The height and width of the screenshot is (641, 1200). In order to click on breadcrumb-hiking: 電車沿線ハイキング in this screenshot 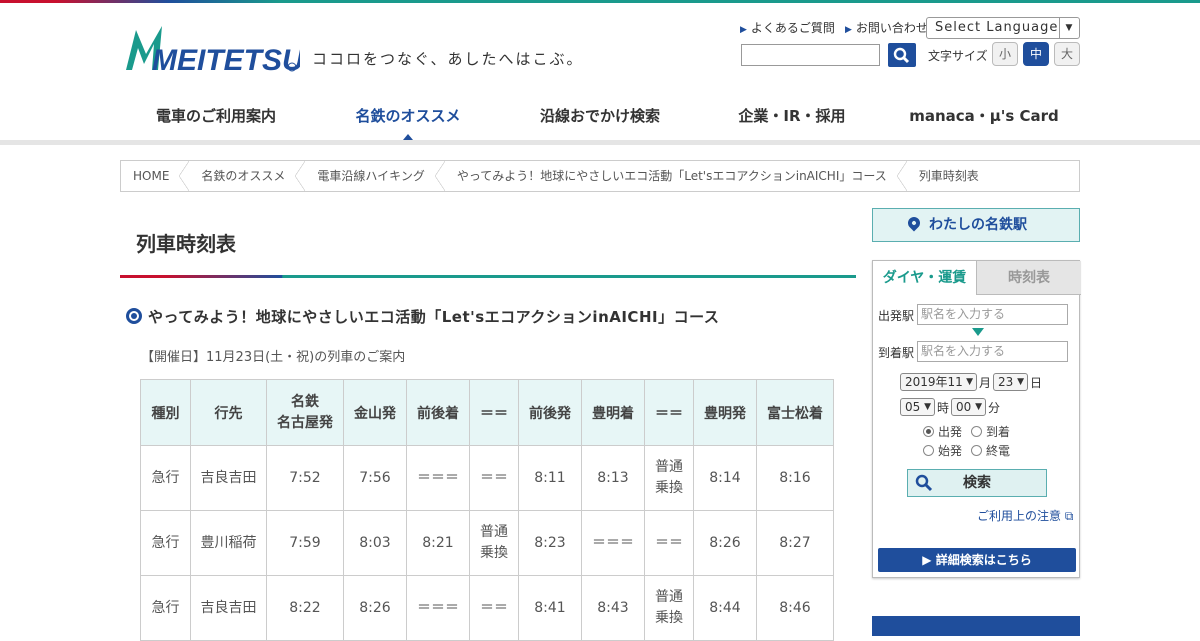, I will do `click(375, 176)`.